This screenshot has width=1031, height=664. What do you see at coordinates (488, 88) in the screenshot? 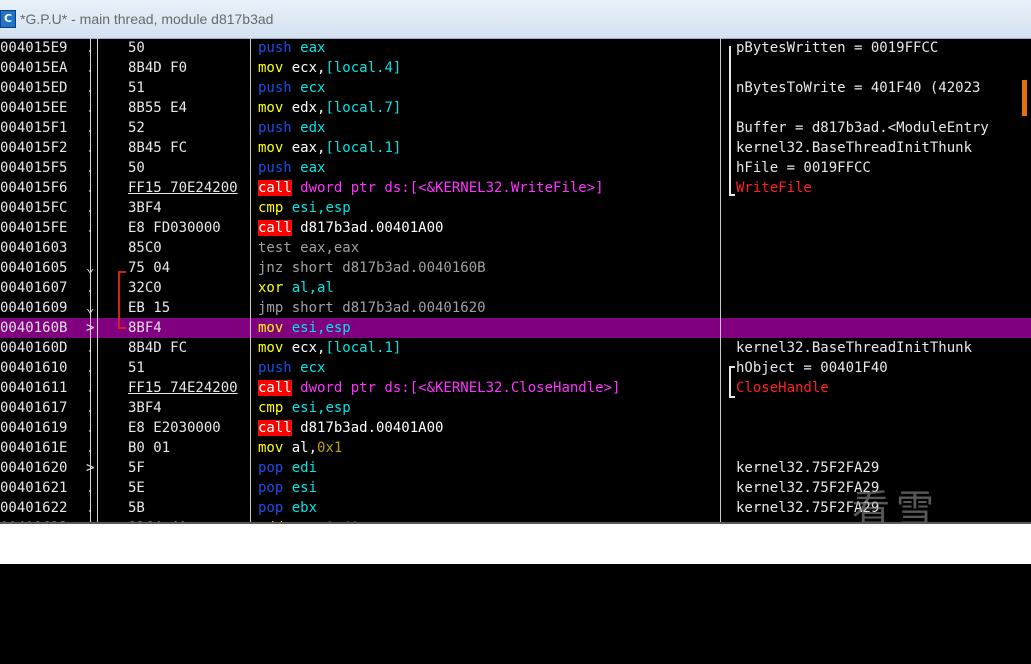
I see `instruction-text: push ecx` at bounding box center [488, 88].